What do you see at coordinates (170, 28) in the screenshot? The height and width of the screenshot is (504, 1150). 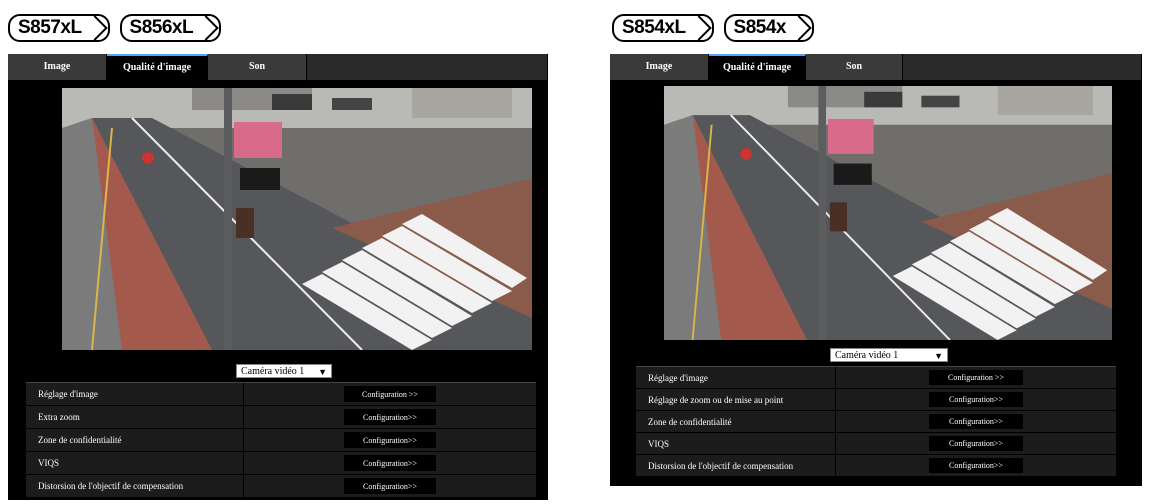 I see `model-badge: S856xL` at bounding box center [170, 28].